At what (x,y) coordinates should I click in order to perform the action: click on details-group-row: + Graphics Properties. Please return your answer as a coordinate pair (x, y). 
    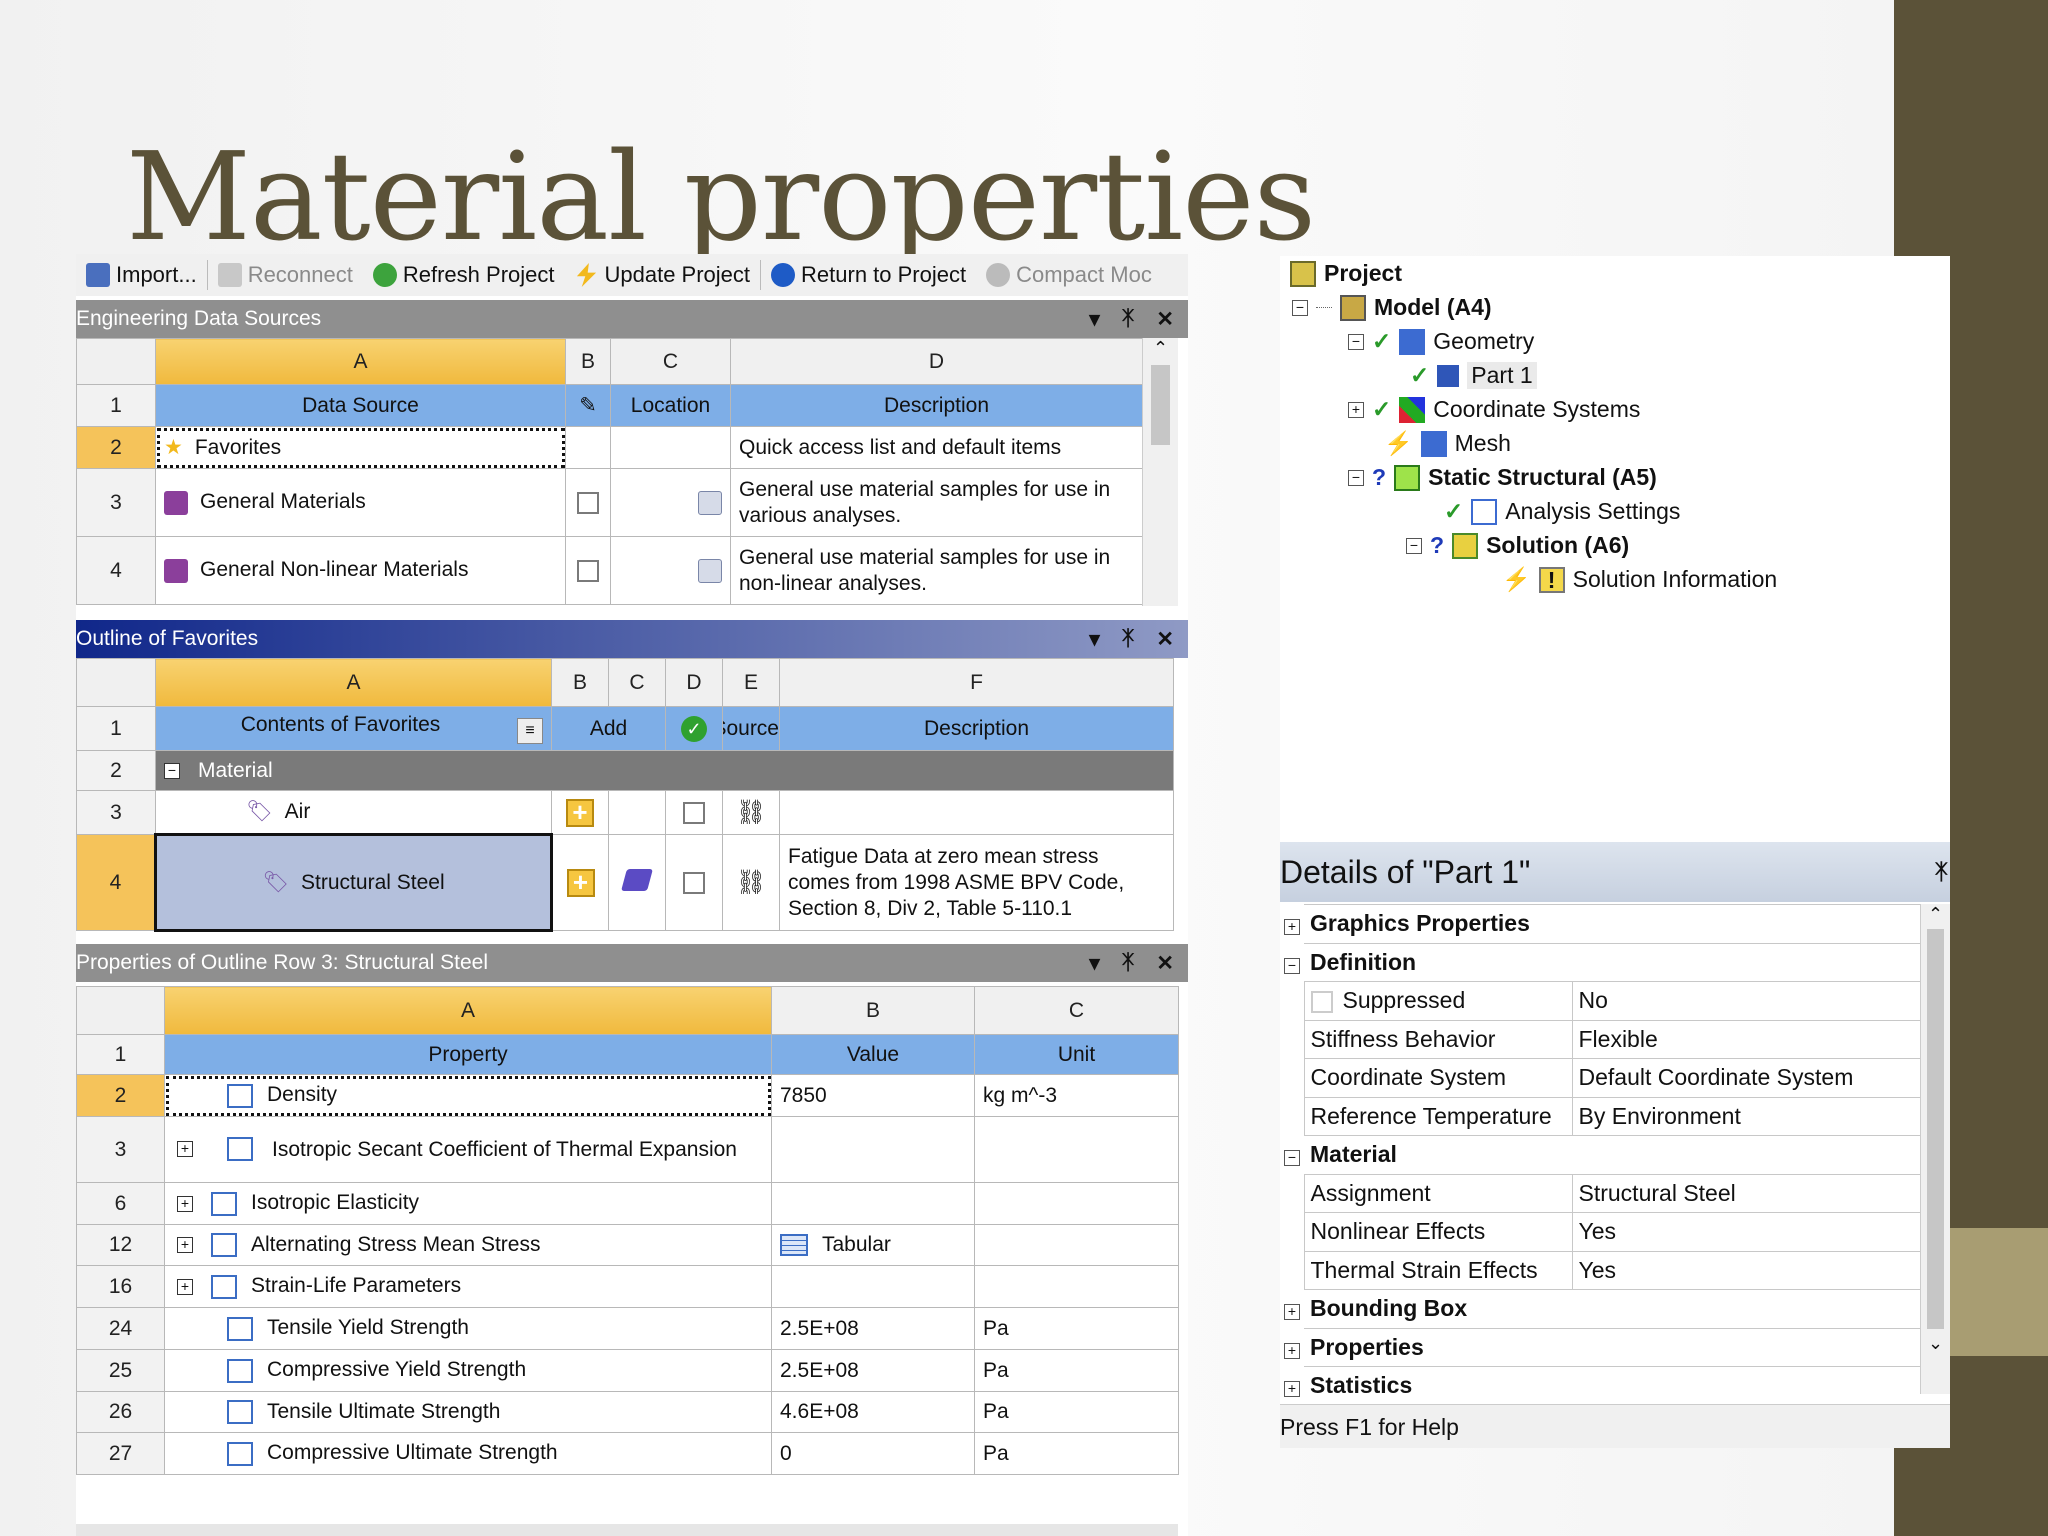
    Looking at the image, I should click on (1600, 924).